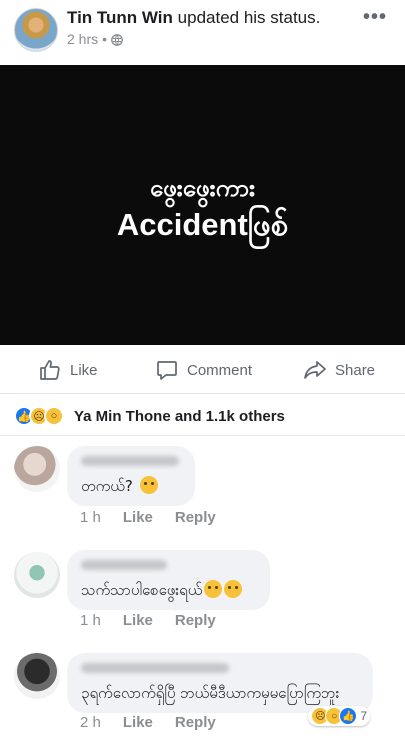  Describe the element at coordinates (82, 39) in the screenshot. I see `post-time: 2 hrs` at that location.